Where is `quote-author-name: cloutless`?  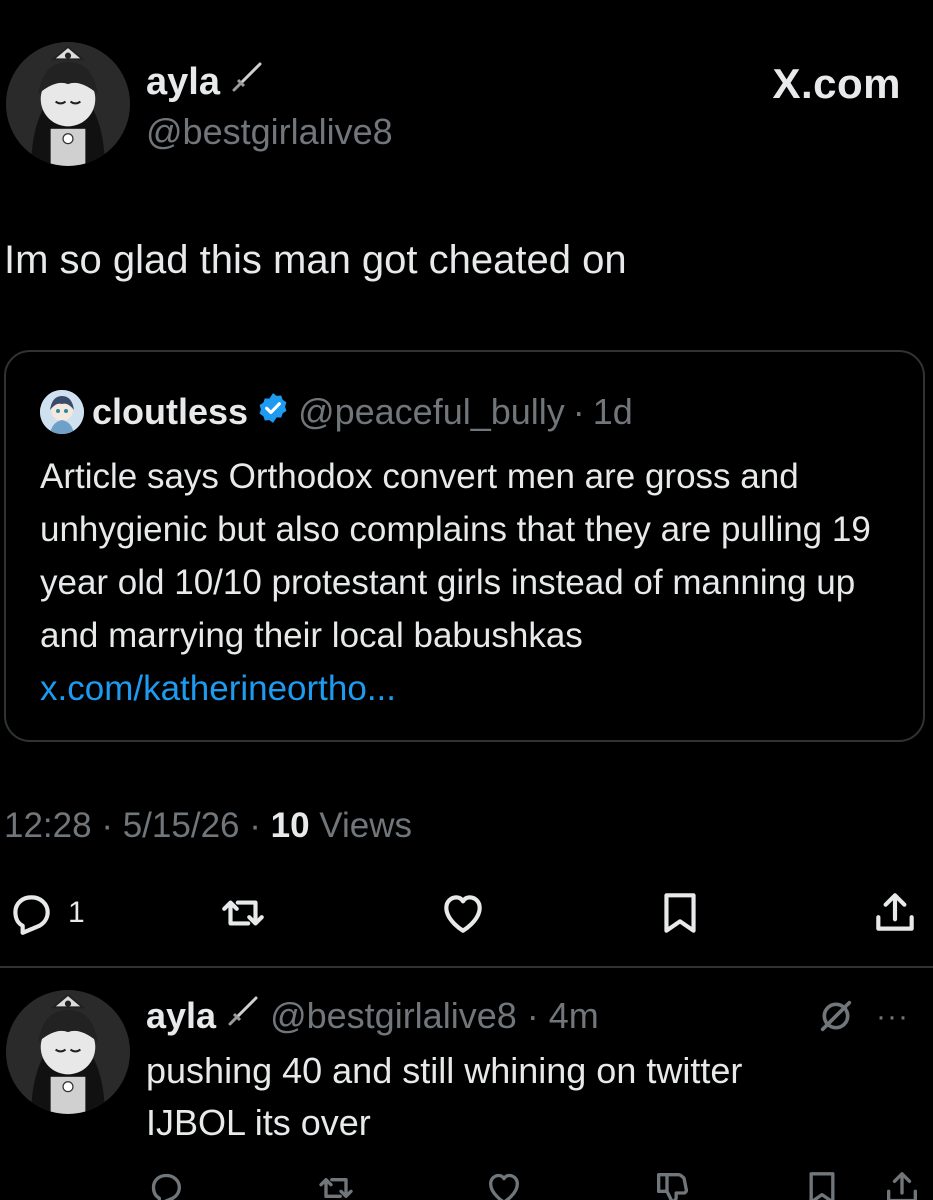 quote-author-name: cloutless is located at coordinates (170, 412).